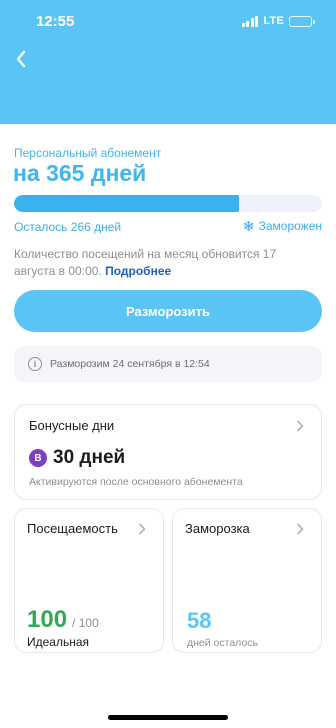 The image size is (336, 728). Describe the element at coordinates (130, 364) in the screenshot. I see `unfreeze-info-text: Разморозим 24 сентября в 12:54` at that location.